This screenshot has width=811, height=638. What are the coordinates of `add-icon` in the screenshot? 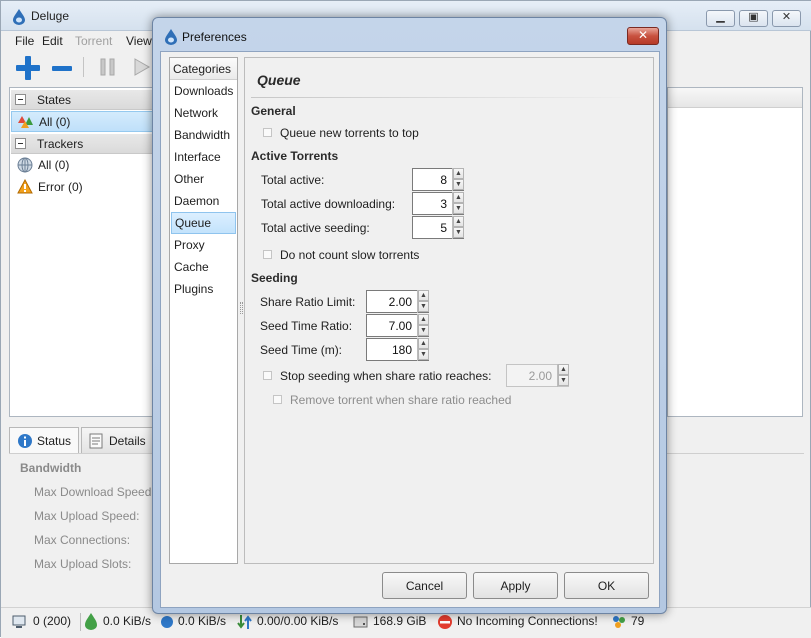 It's located at (28, 68).